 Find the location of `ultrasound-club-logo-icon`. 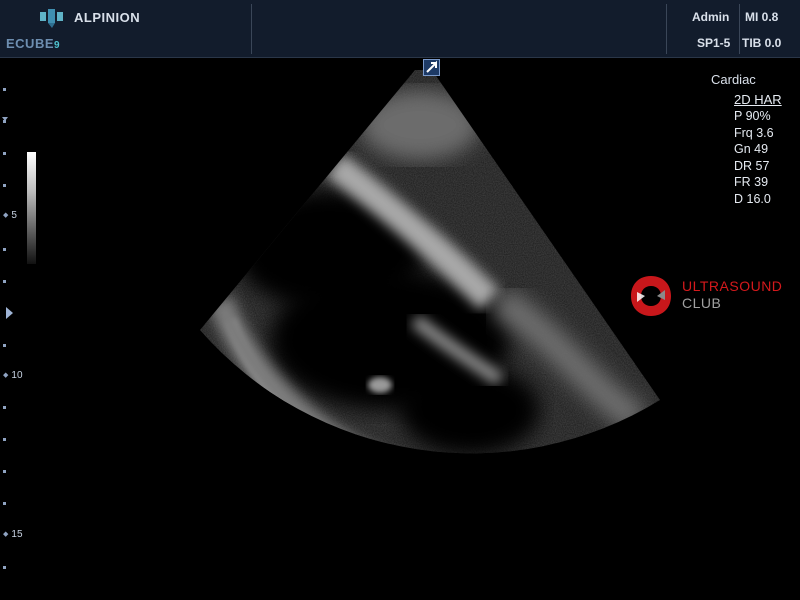

ultrasound-club-logo-icon is located at coordinates (651, 296).